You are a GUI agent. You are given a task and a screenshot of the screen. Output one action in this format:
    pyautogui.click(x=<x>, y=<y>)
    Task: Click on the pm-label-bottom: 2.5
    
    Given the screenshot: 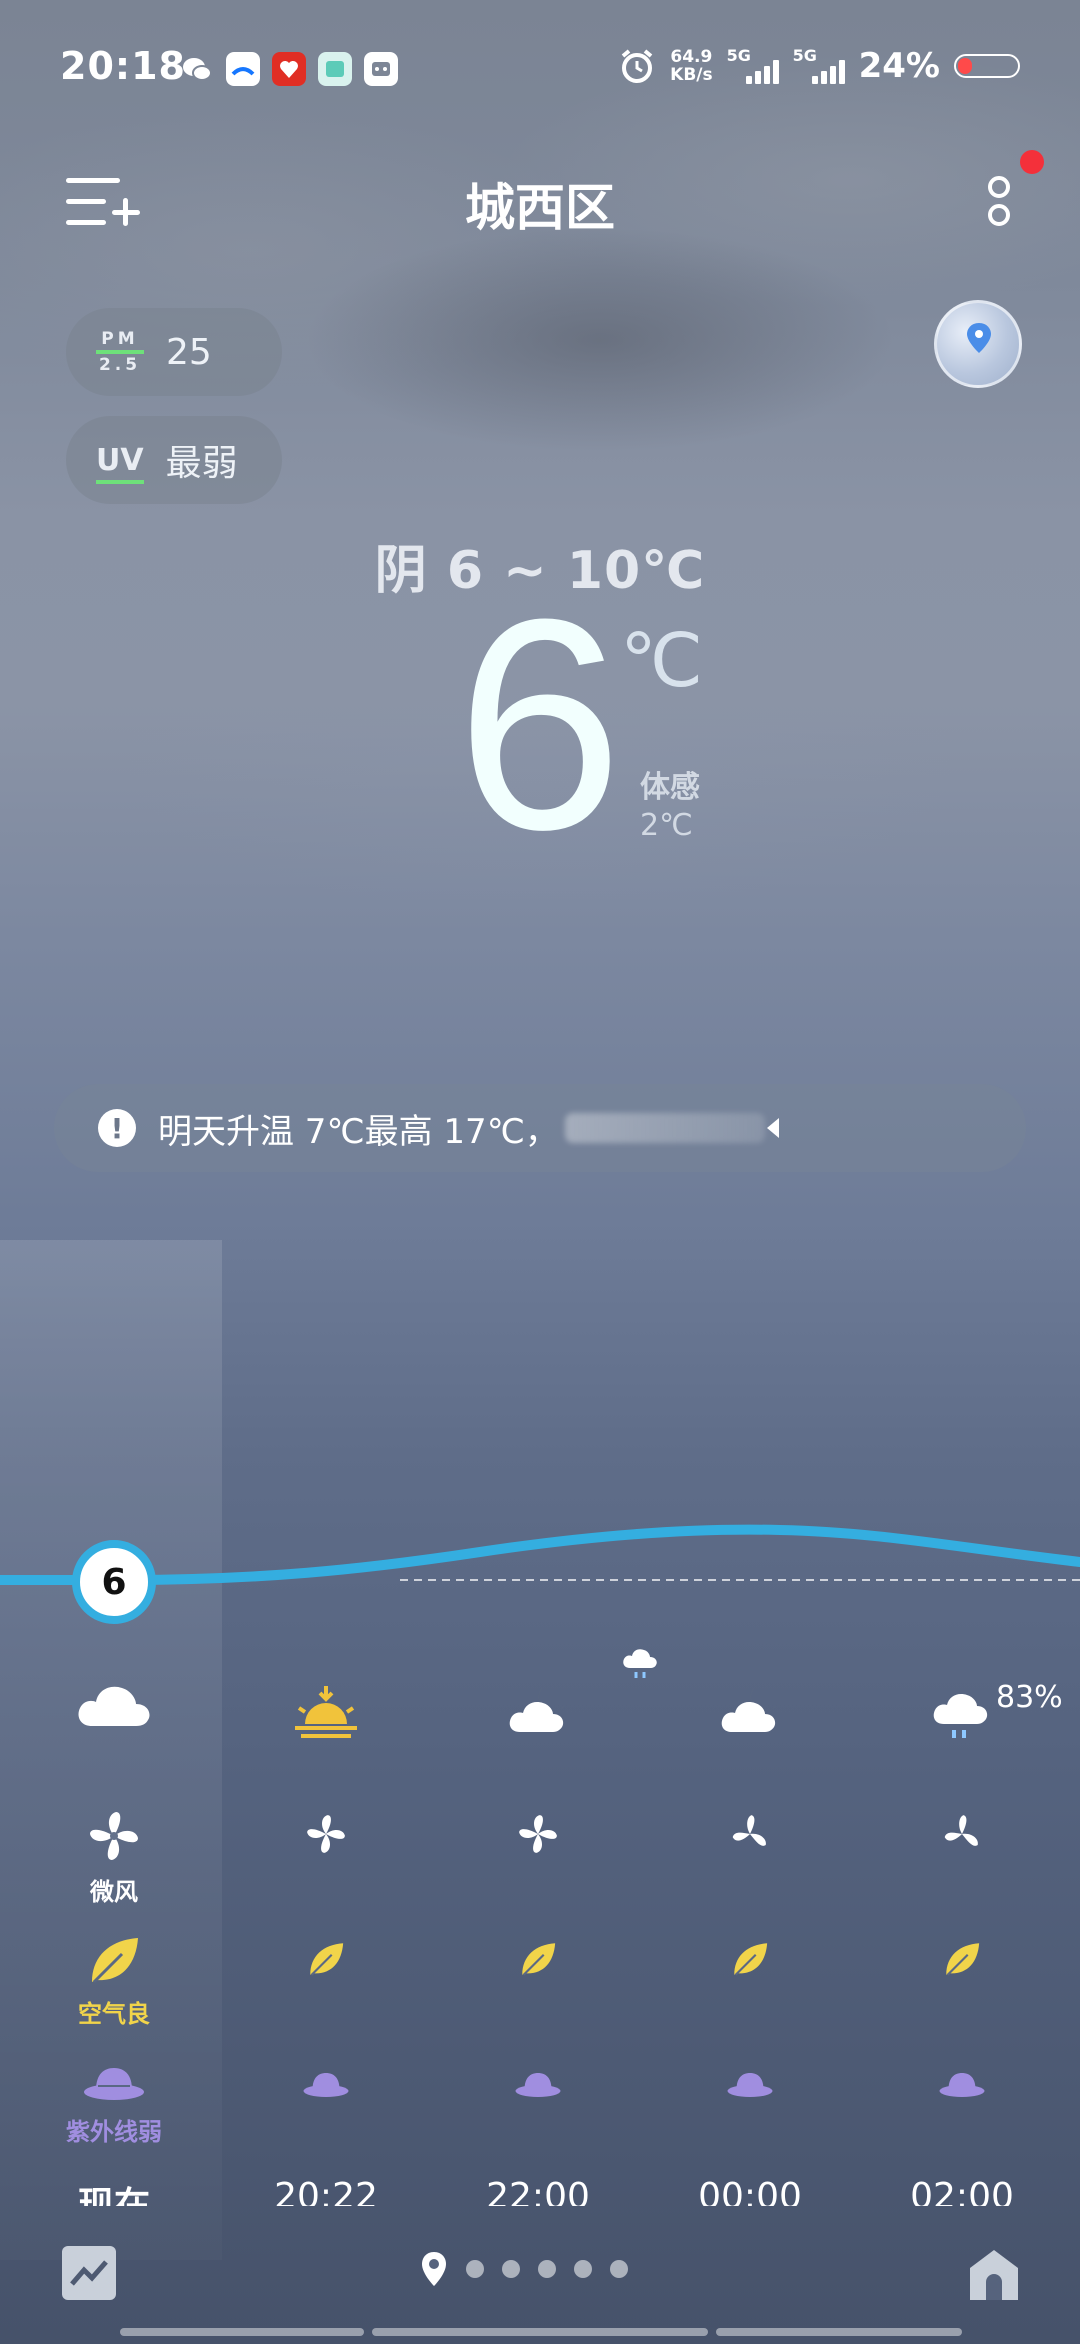 What is the action you would take?
    pyautogui.click(x=120, y=365)
    